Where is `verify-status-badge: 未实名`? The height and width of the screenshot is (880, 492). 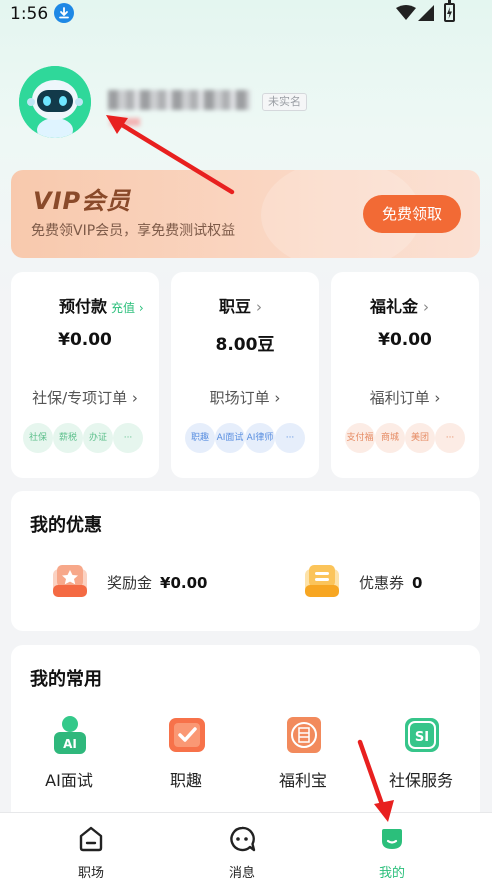
verify-status-badge: 未实名 is located at coordinates (284, 102).